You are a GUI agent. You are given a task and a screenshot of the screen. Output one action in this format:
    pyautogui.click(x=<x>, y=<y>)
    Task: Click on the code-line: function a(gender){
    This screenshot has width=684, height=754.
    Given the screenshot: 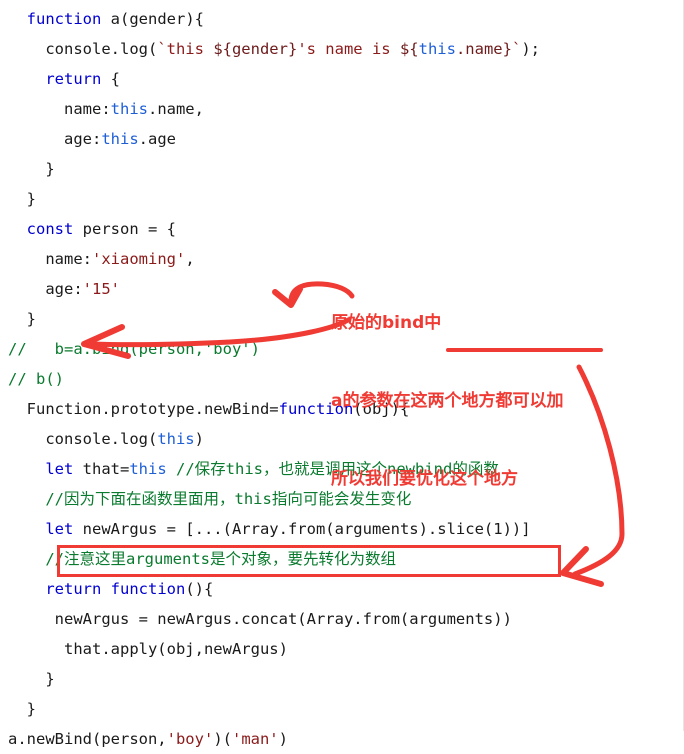 What is the action you would take?
    pyautogui.click(x=343, y=19)
    